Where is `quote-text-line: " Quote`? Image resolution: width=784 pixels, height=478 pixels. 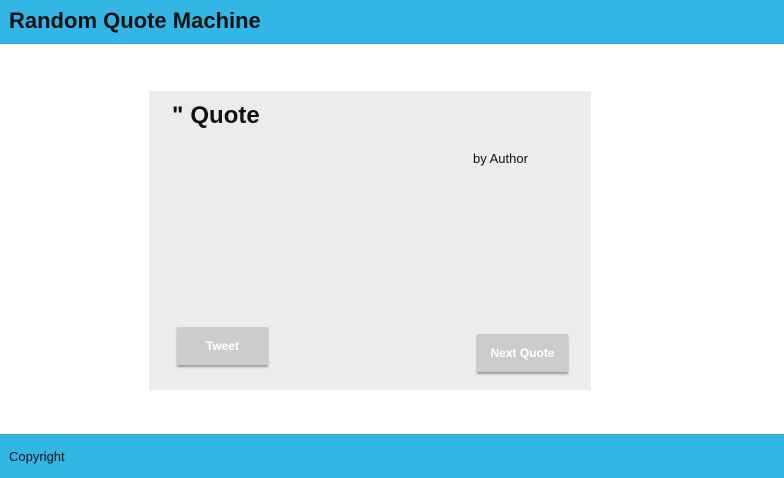 quote-text-line: " Quote is located at coordinates (216, 116).